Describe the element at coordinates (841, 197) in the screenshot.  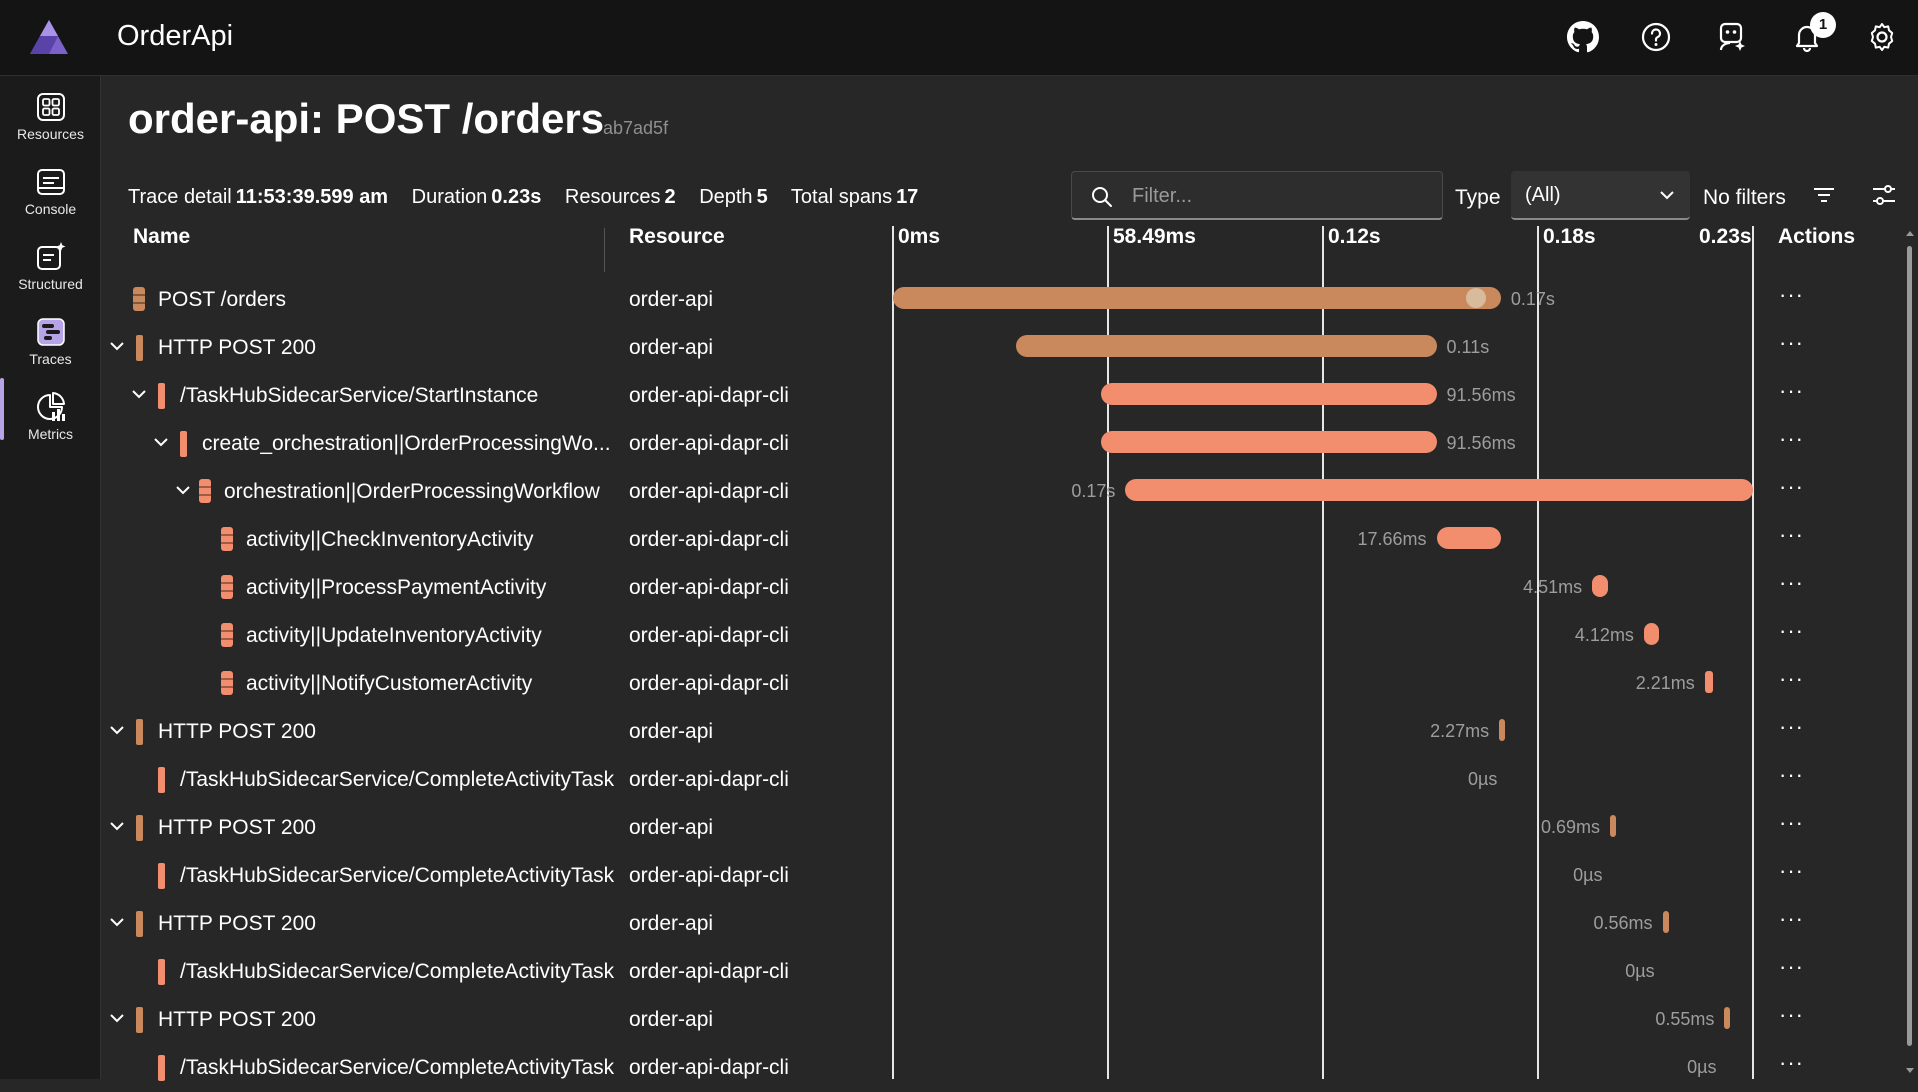
I see `total-spans-label: Total spans` at that location.